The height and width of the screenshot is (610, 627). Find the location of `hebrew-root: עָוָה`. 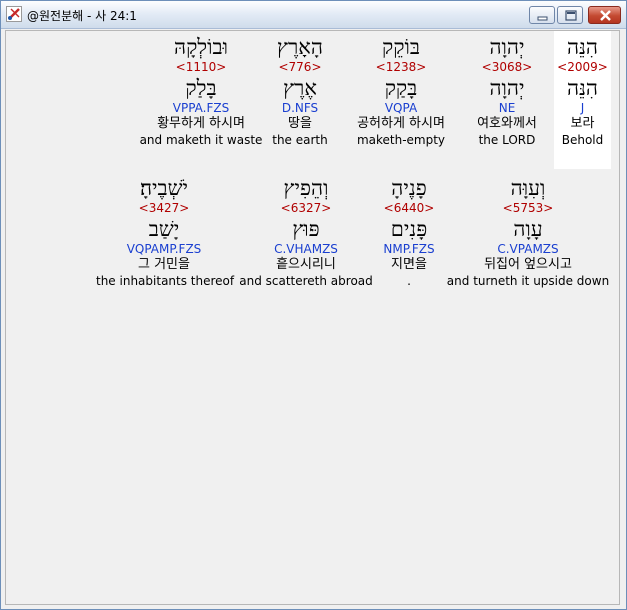

hebrew-root: עָוָה is located at coordinates (528, 229).